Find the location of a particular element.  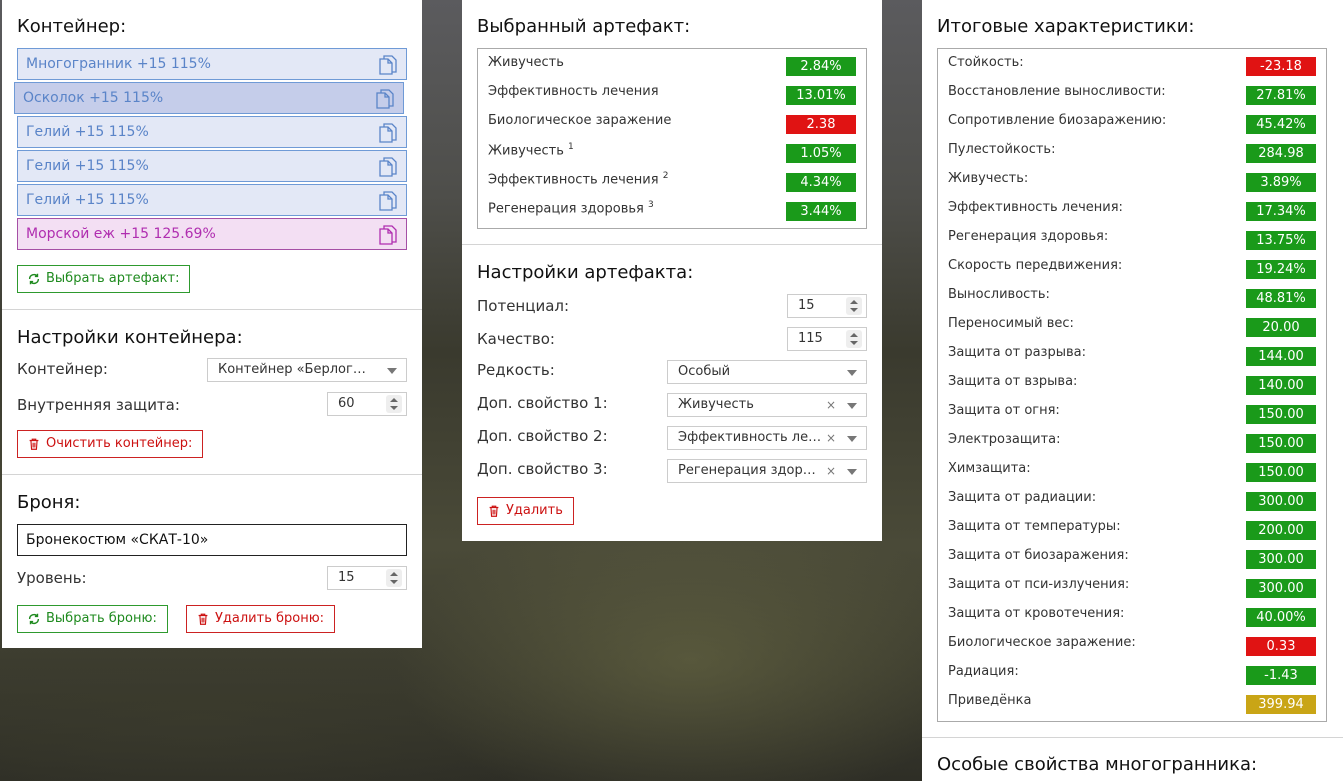

stat-name: Живучесть: is located at coordinates (988, 178).